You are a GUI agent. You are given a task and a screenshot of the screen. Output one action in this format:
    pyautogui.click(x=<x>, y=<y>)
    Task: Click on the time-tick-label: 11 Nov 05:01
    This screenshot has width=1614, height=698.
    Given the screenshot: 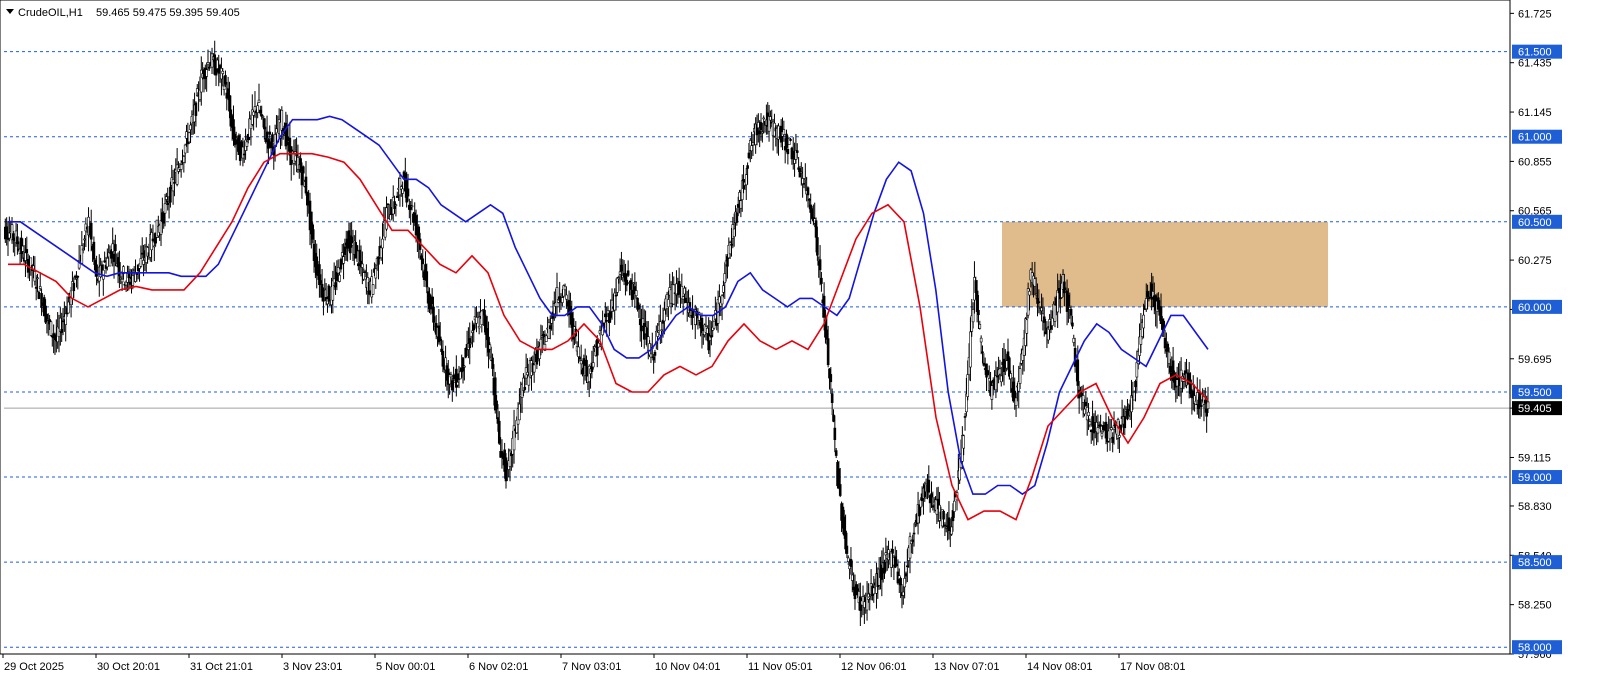 What is the action you would take?
    pyautogui.click(x=780, y=667)
    